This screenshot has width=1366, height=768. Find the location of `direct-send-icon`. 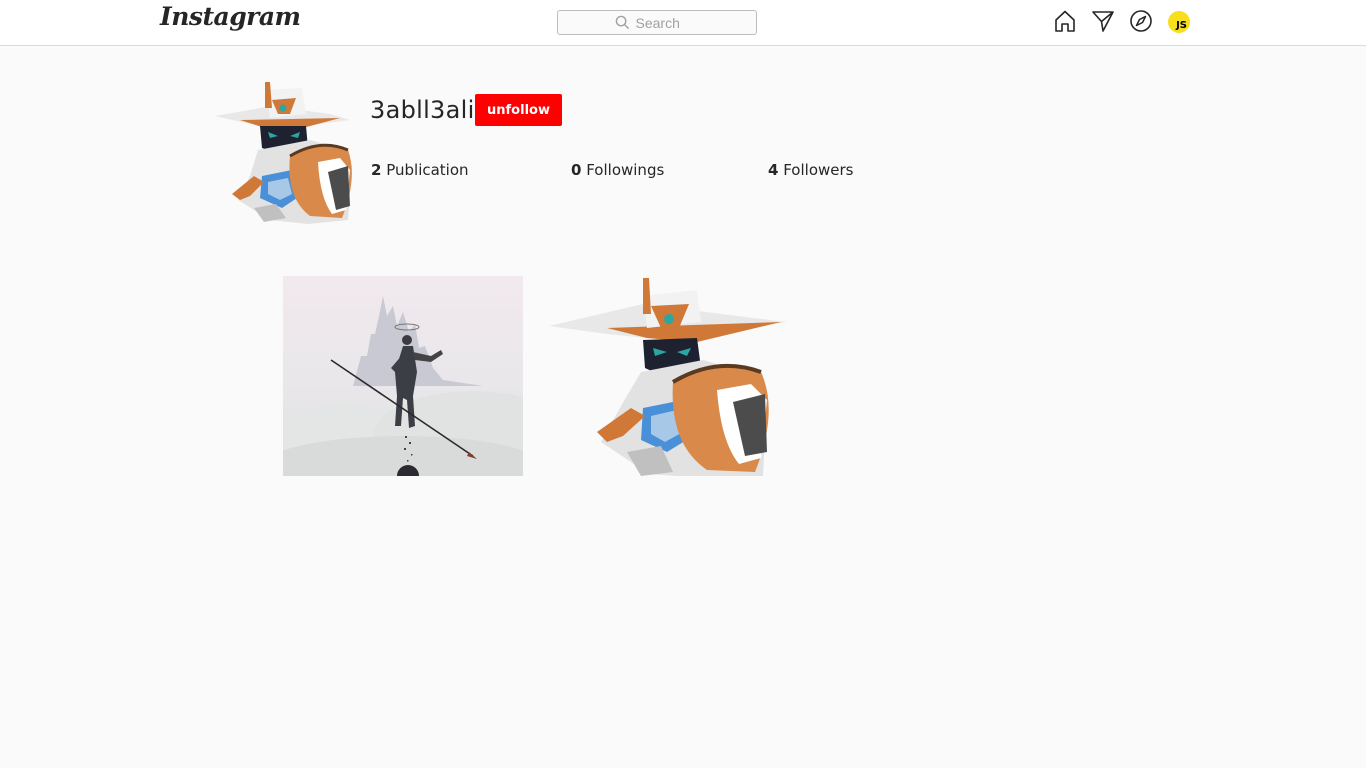

direct-send-icon is located at coordinates (1103, 21).